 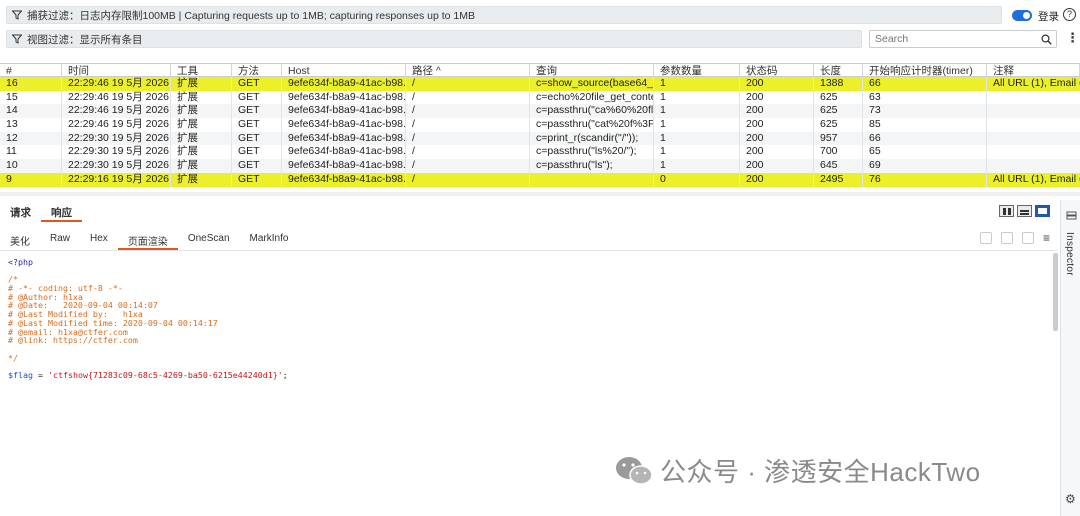 I want to click on cell-time: 22:29:30 19 5月 2026, so click(x=116, y=166).